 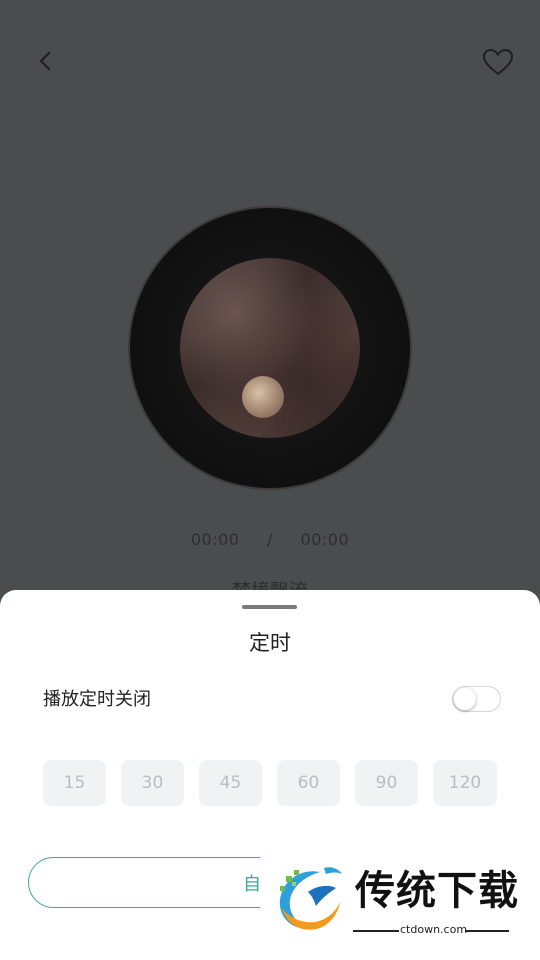 What do you see at coordinates (74, 783) in the screenshot?
I see `timer-option-15: 15` at bounding box center [74, 783].